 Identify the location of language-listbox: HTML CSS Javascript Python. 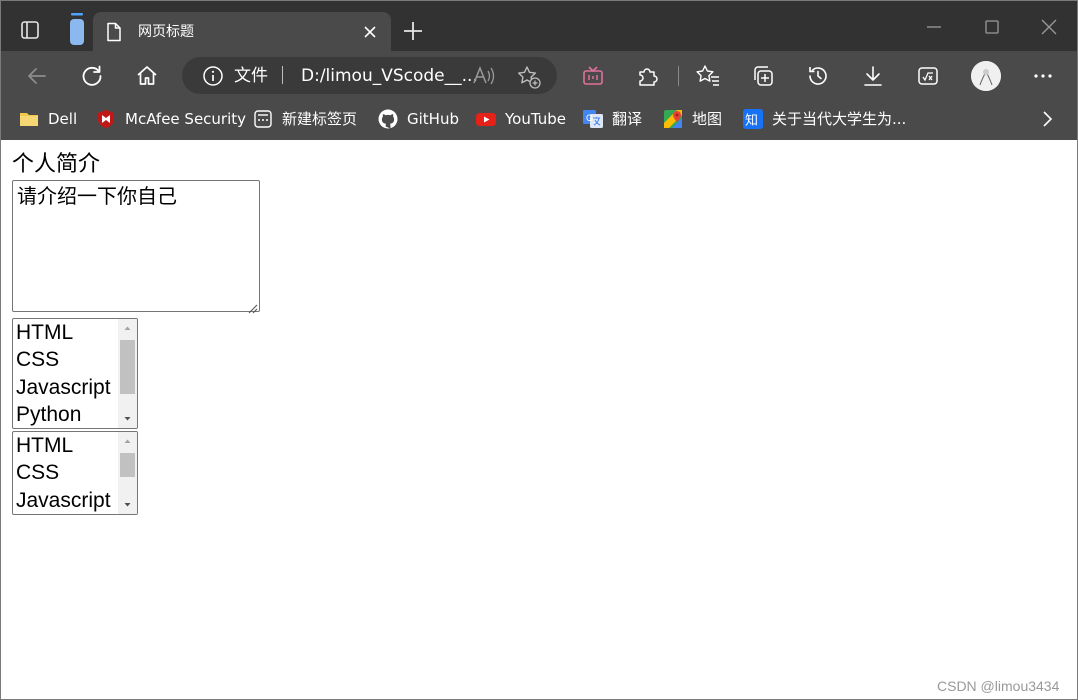
(75, 373).